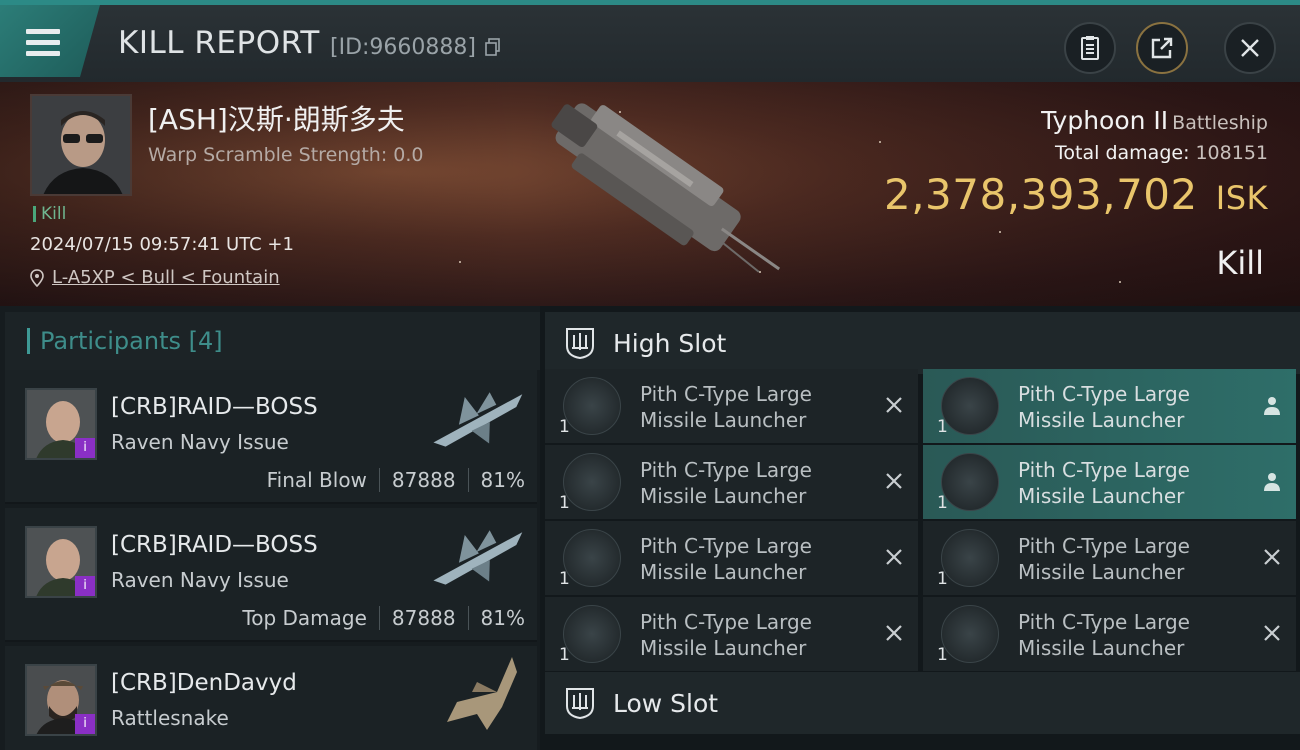 The width and height of the screenshot is (1300, 750). Describe the element at coordinates (1090, 48) in the screenshot. I see `clipboard-button` at that location.